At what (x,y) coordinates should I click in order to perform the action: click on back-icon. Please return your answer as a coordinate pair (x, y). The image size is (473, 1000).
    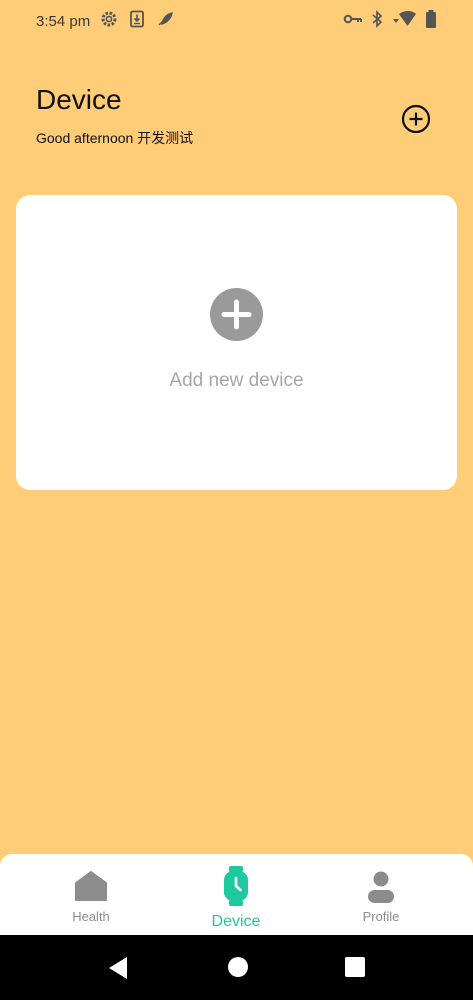
    Looking at the image, I should click on (118, 970).